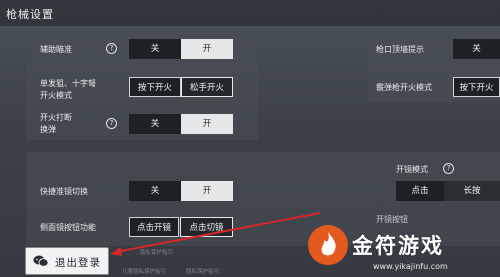 This screenshot has height=277, width=500. What do you see at coordinates (392, 219) in the screenshot?
I see `scope-switch-partial-label: 开镜按钮` at bounding box center [392, 219].